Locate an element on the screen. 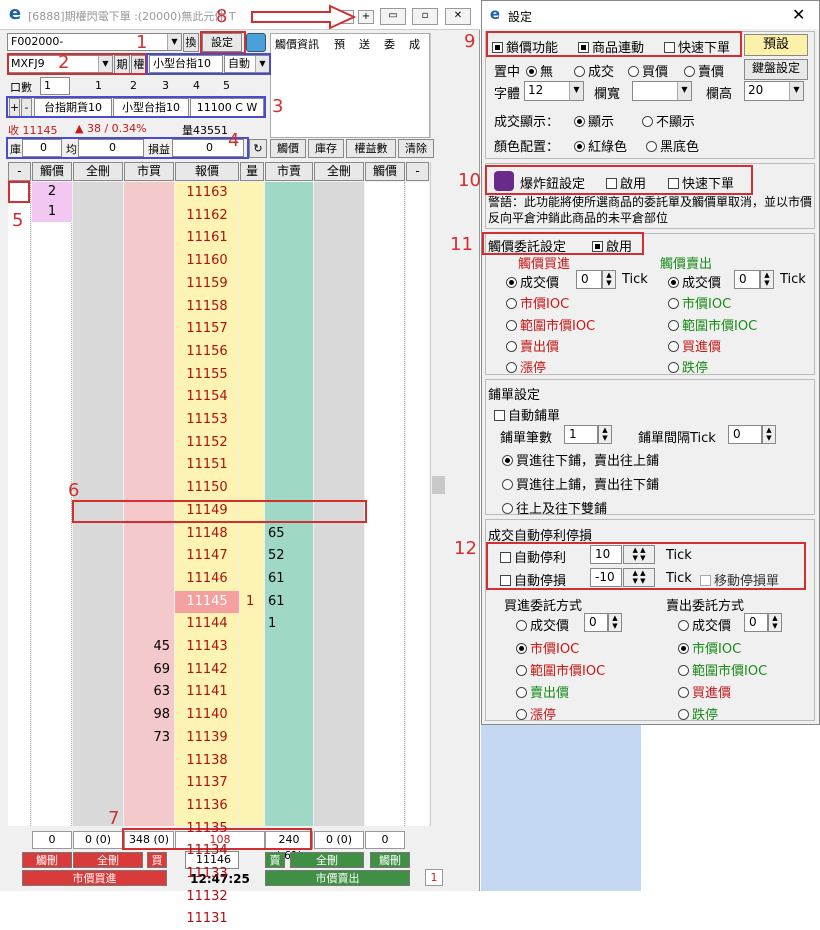 Image resolution: width=820 pixels, height=930 pixels. center-buy: 買價 is located at coordinates (648, 70).